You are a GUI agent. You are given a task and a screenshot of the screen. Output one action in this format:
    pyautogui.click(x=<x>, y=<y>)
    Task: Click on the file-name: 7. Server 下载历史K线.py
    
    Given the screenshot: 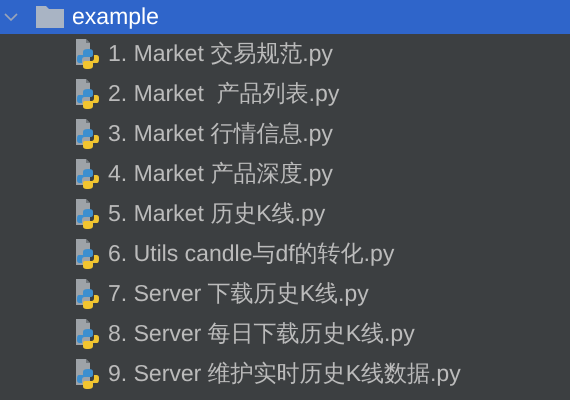 What is the action you would take?
    pyautogui.click(x=238, y=294)
    